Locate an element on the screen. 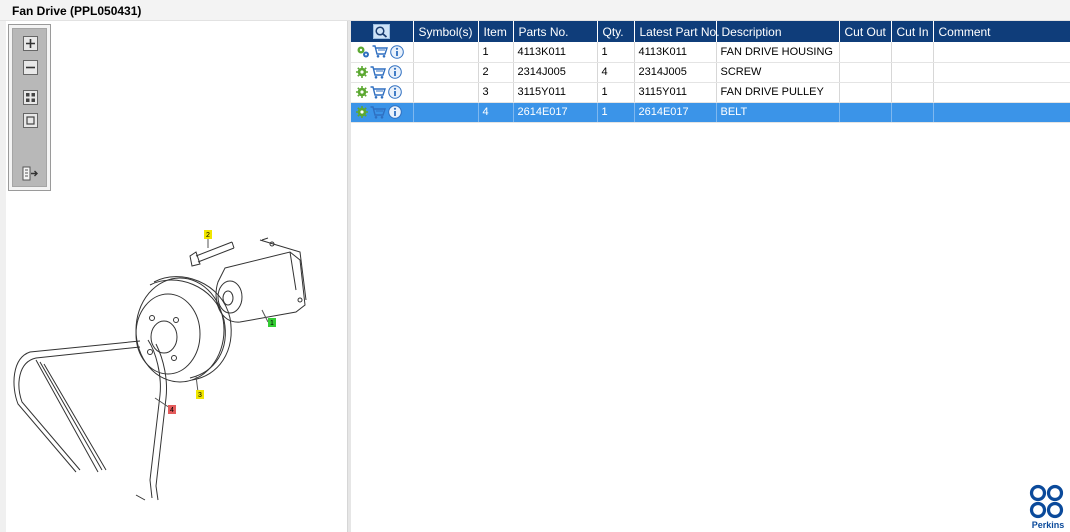 Image resolution: width=1070 pixels, height=532 pixels. column-qty: Qty. is located at coordinates (616, 31).